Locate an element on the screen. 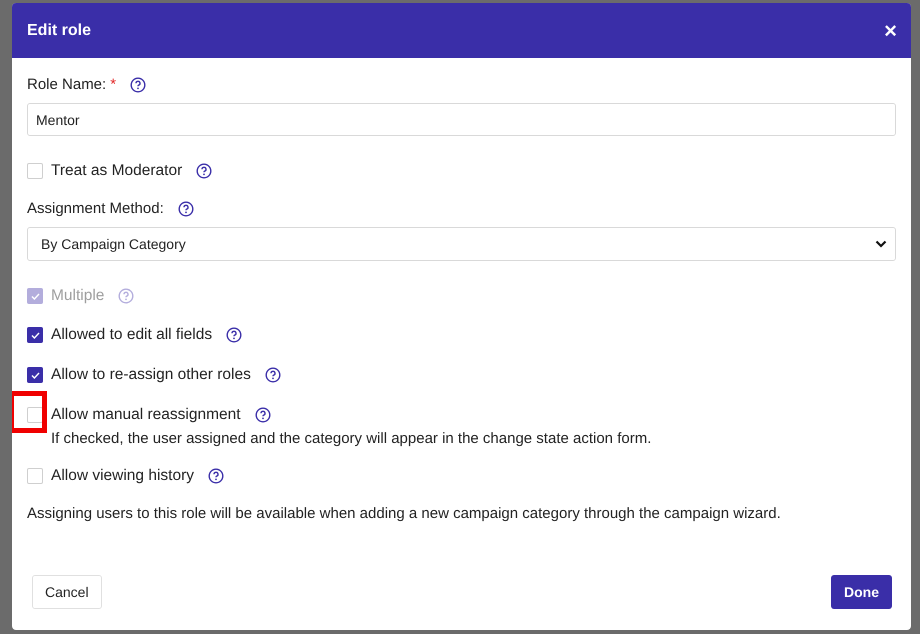 This screenshot has height=634, width=920. done-button: Done is located at coordinates (861, 592).